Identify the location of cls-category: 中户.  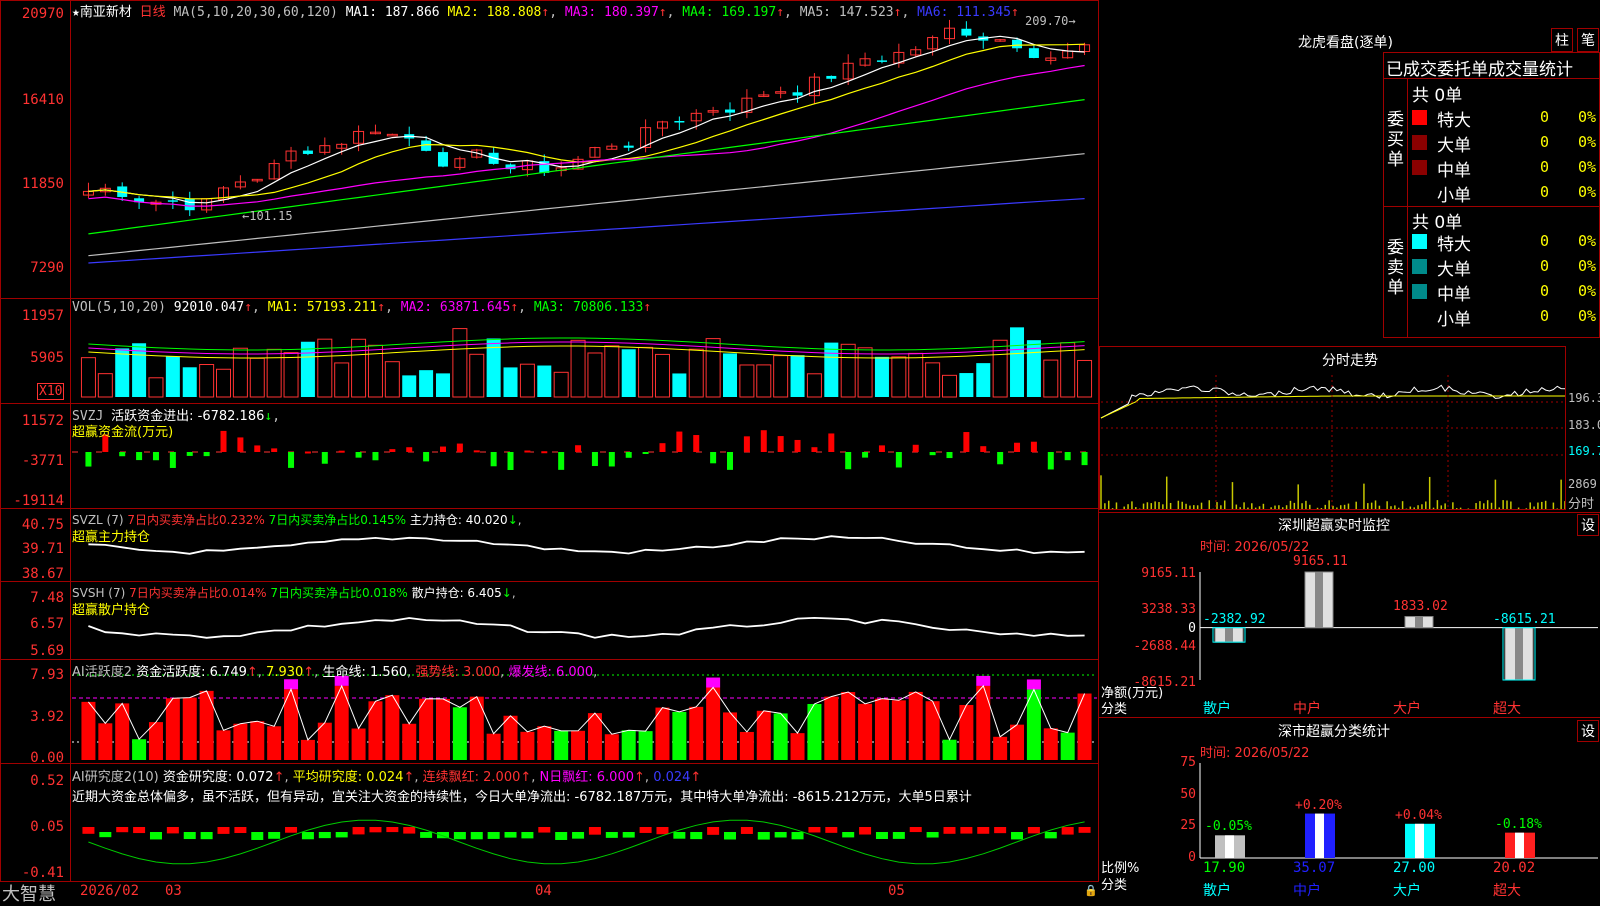
(1307, 891).